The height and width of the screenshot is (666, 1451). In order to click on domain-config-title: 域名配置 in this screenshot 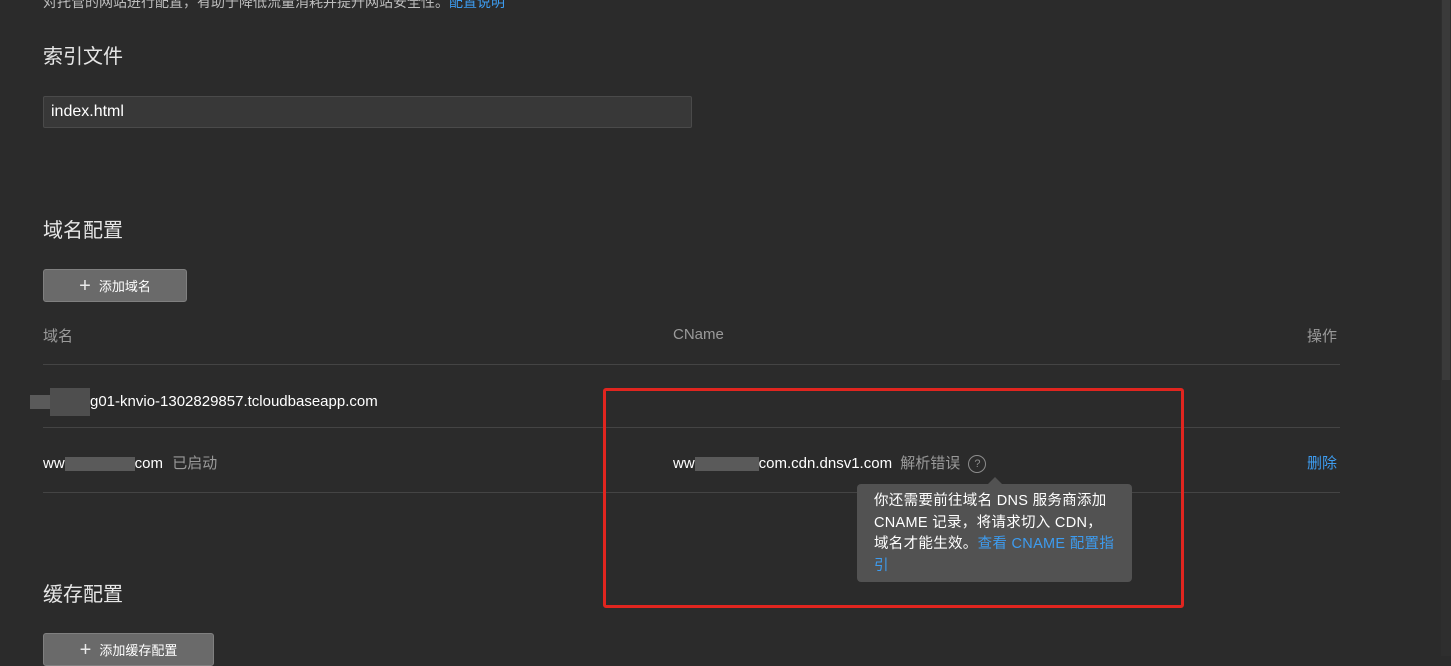, I will do `click(83, 231)`.